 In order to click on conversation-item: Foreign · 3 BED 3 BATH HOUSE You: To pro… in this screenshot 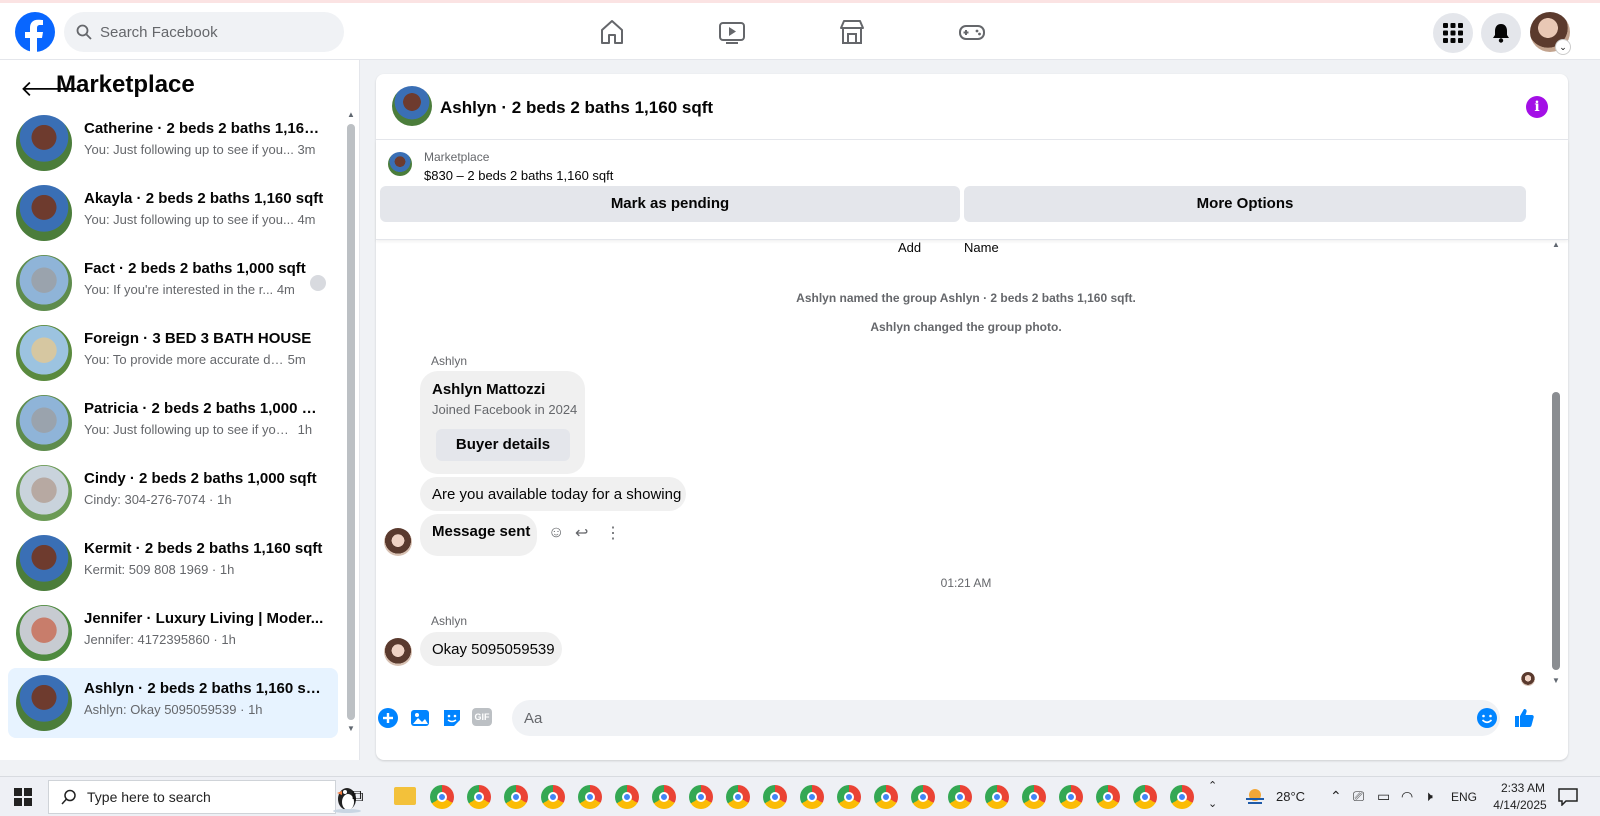, I will do `click(173, 353)`.